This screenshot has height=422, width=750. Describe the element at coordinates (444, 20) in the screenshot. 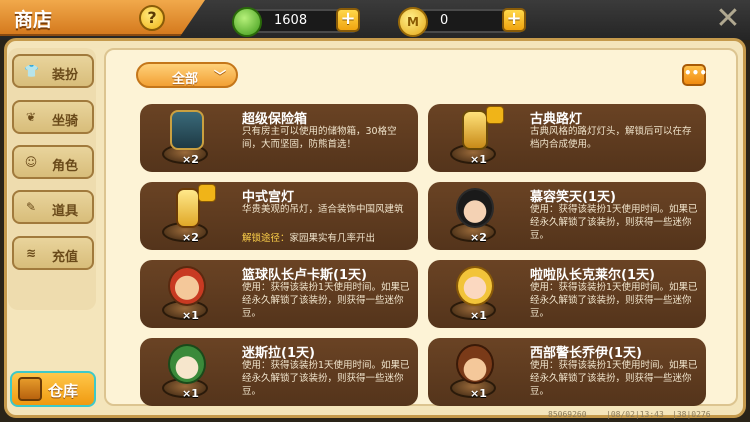

I see `coin-amount: 0` at that location.